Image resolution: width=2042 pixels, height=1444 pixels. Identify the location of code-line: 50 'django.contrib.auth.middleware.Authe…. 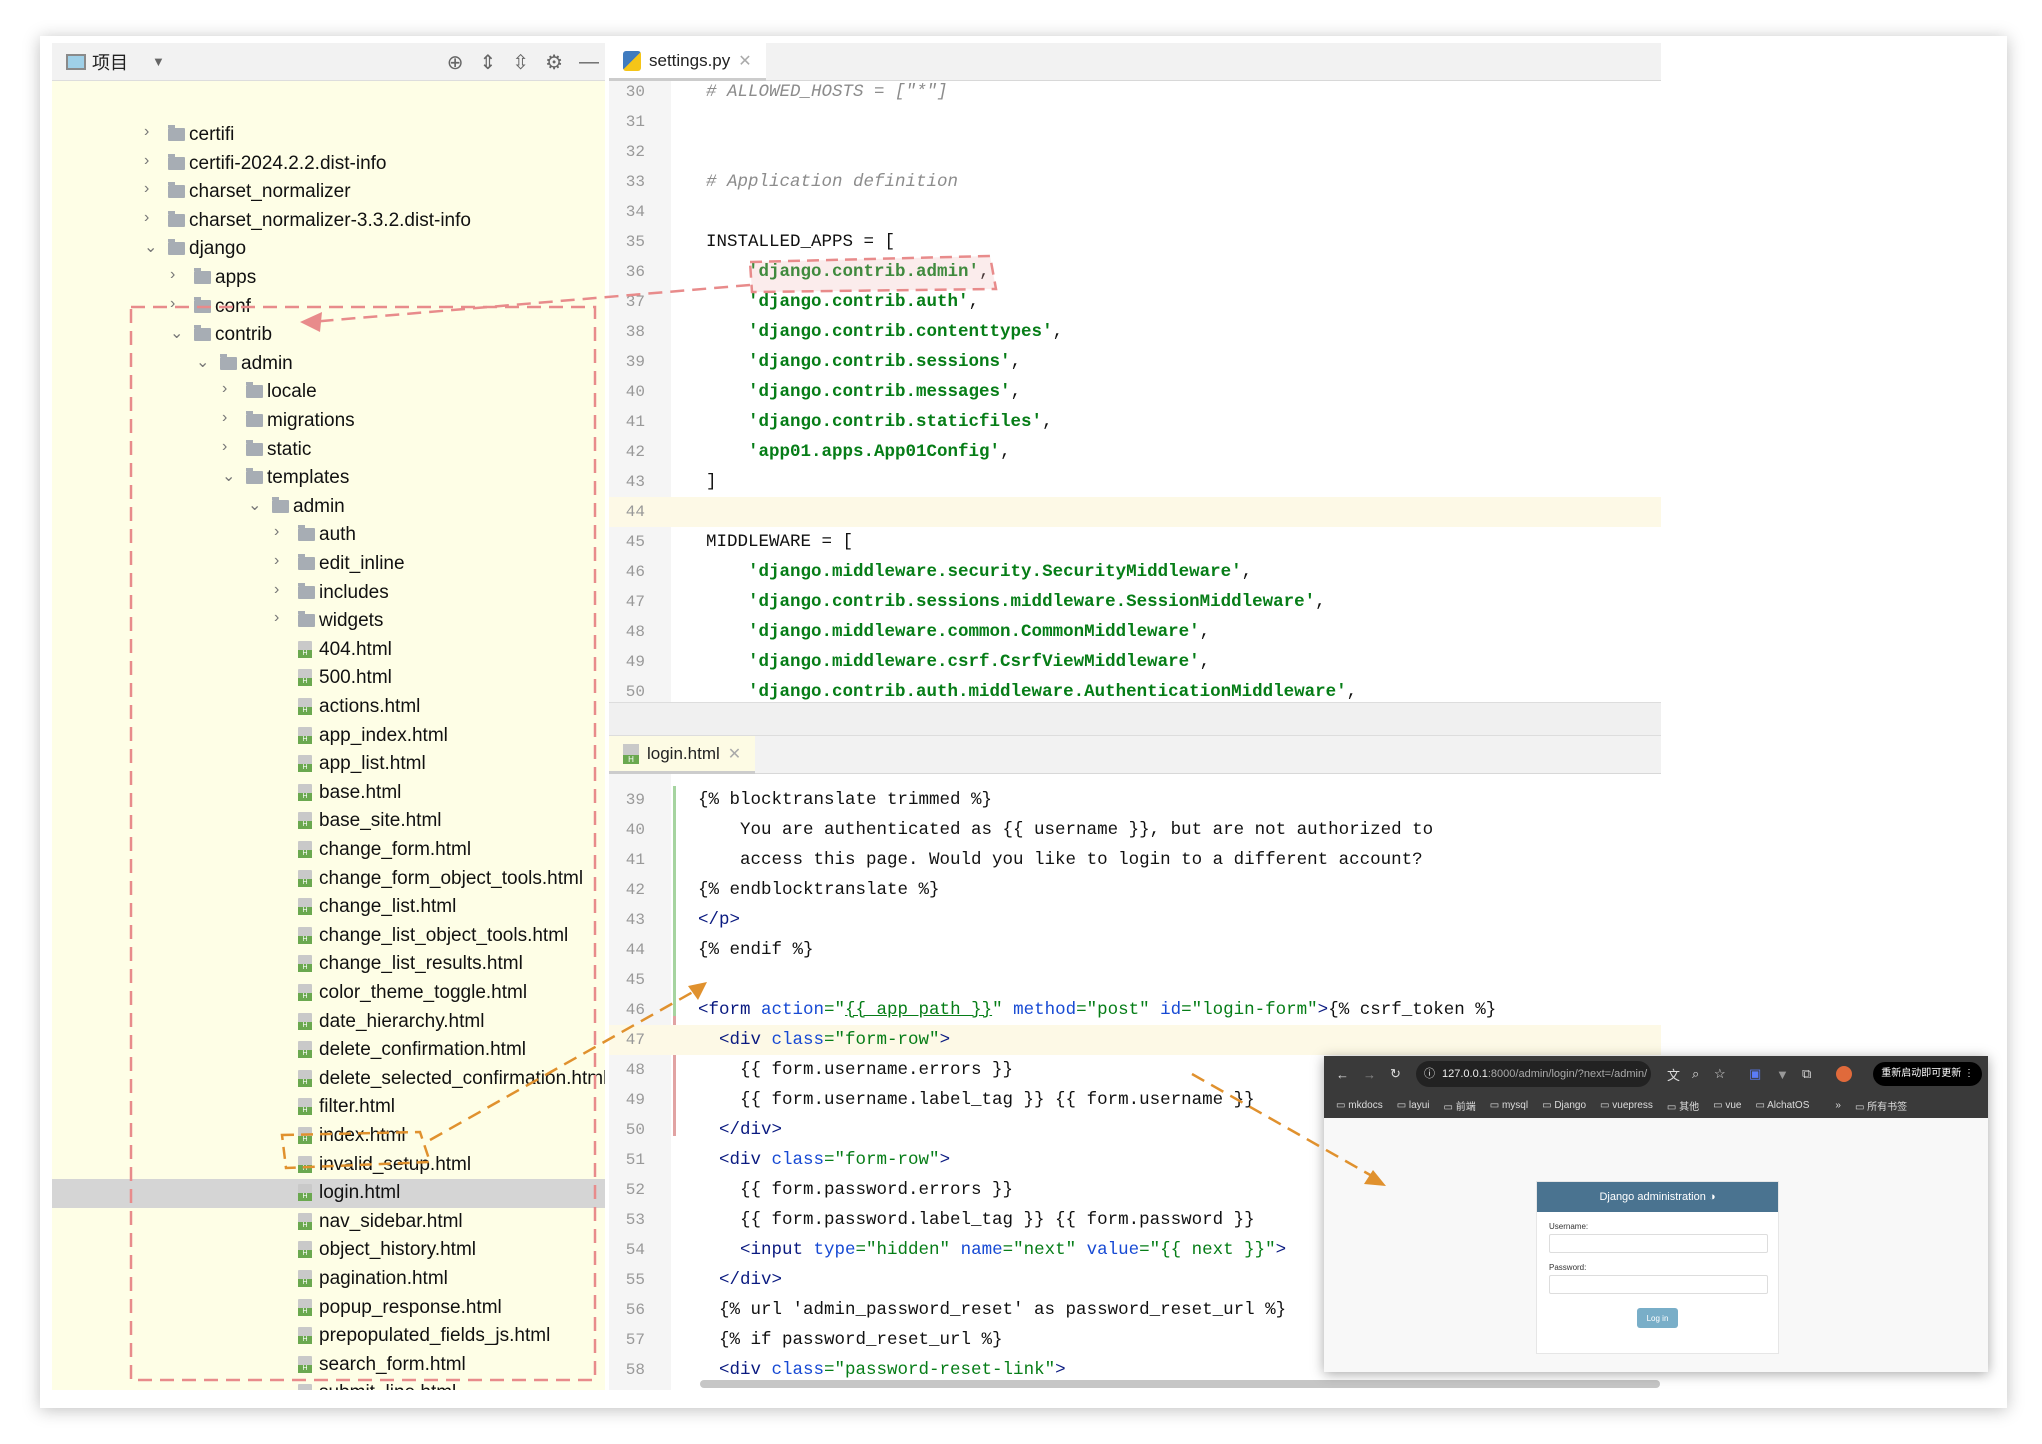
(1135, 689).